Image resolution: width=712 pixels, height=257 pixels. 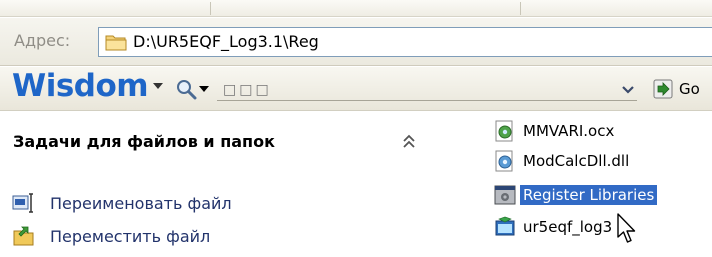 What do you see at coordinates (356, 8) in the screenshot?
I see `top-toolbar-strip` at bounding box center [356, 8].